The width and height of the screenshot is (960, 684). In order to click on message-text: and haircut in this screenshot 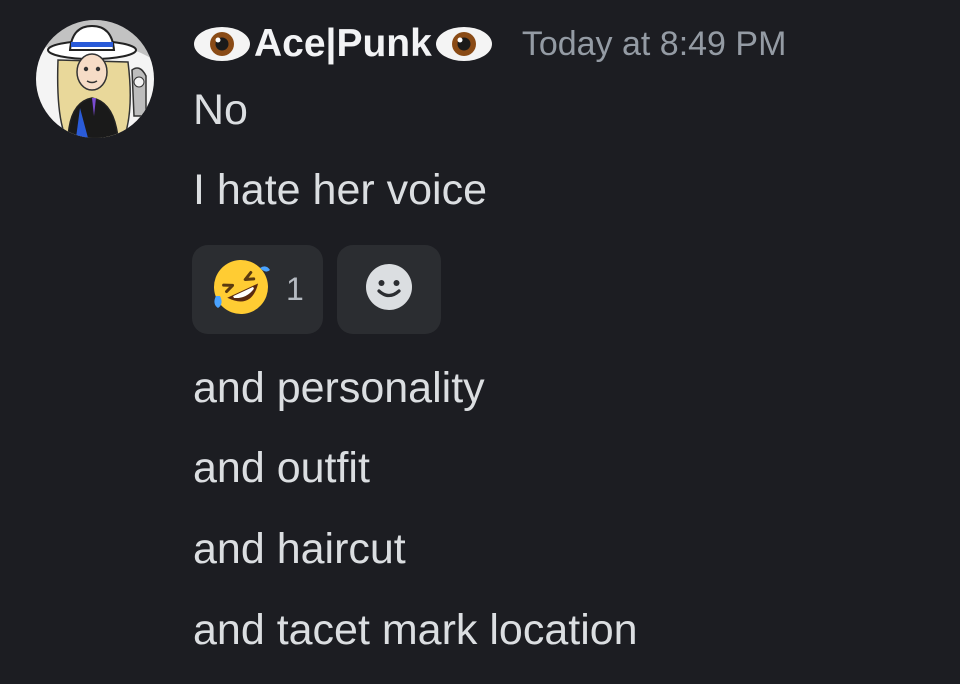, I will do `click(299, 549)`.